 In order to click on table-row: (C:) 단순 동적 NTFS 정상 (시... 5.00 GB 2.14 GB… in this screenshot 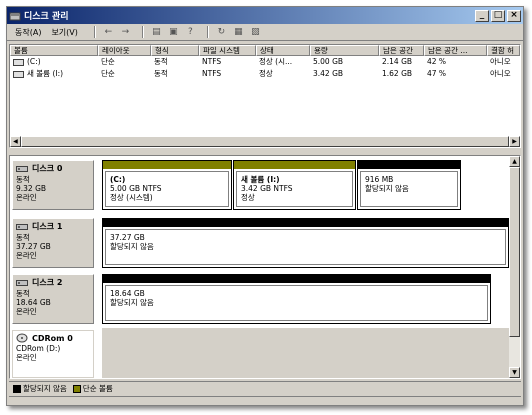, I will do `click(265, 62)`.